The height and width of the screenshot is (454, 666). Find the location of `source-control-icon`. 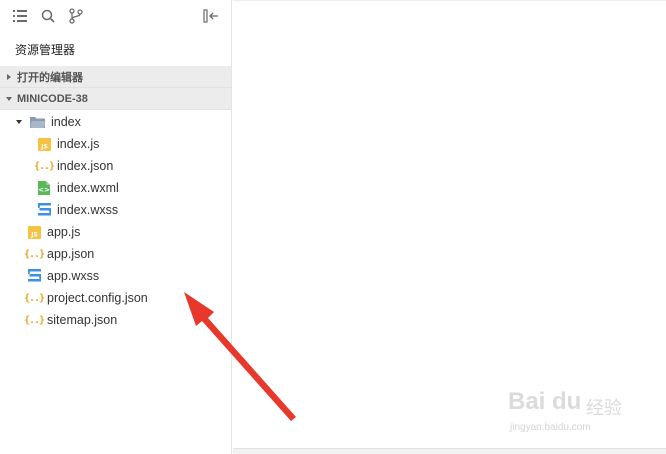

source-control-icon is located at coordinates (76, 16).